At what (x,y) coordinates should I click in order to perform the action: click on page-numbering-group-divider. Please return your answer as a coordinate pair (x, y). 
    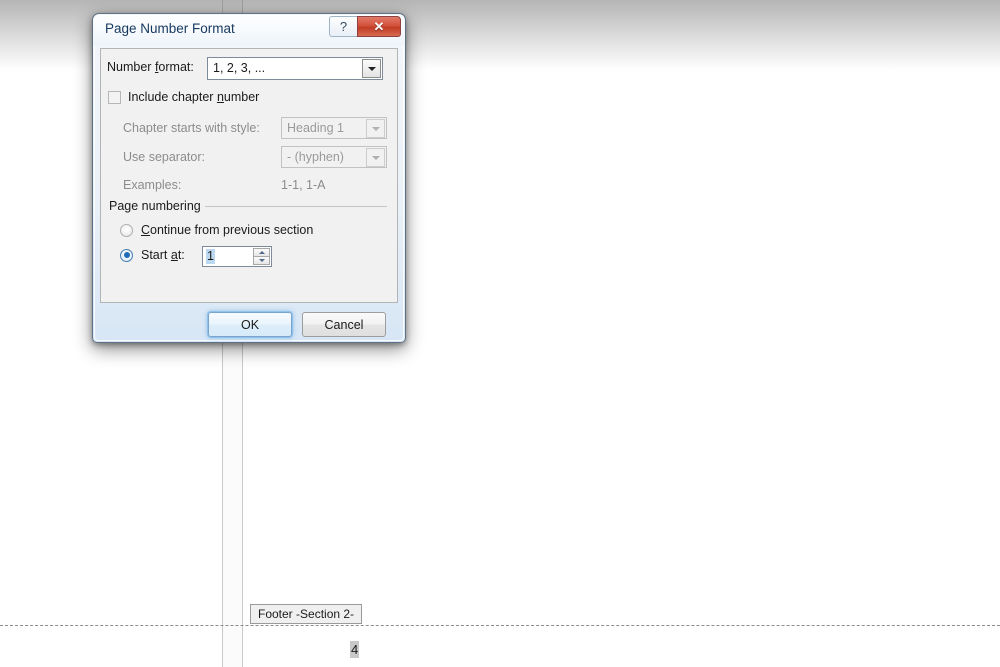
    Looking at the image, I should click on (296, 206).